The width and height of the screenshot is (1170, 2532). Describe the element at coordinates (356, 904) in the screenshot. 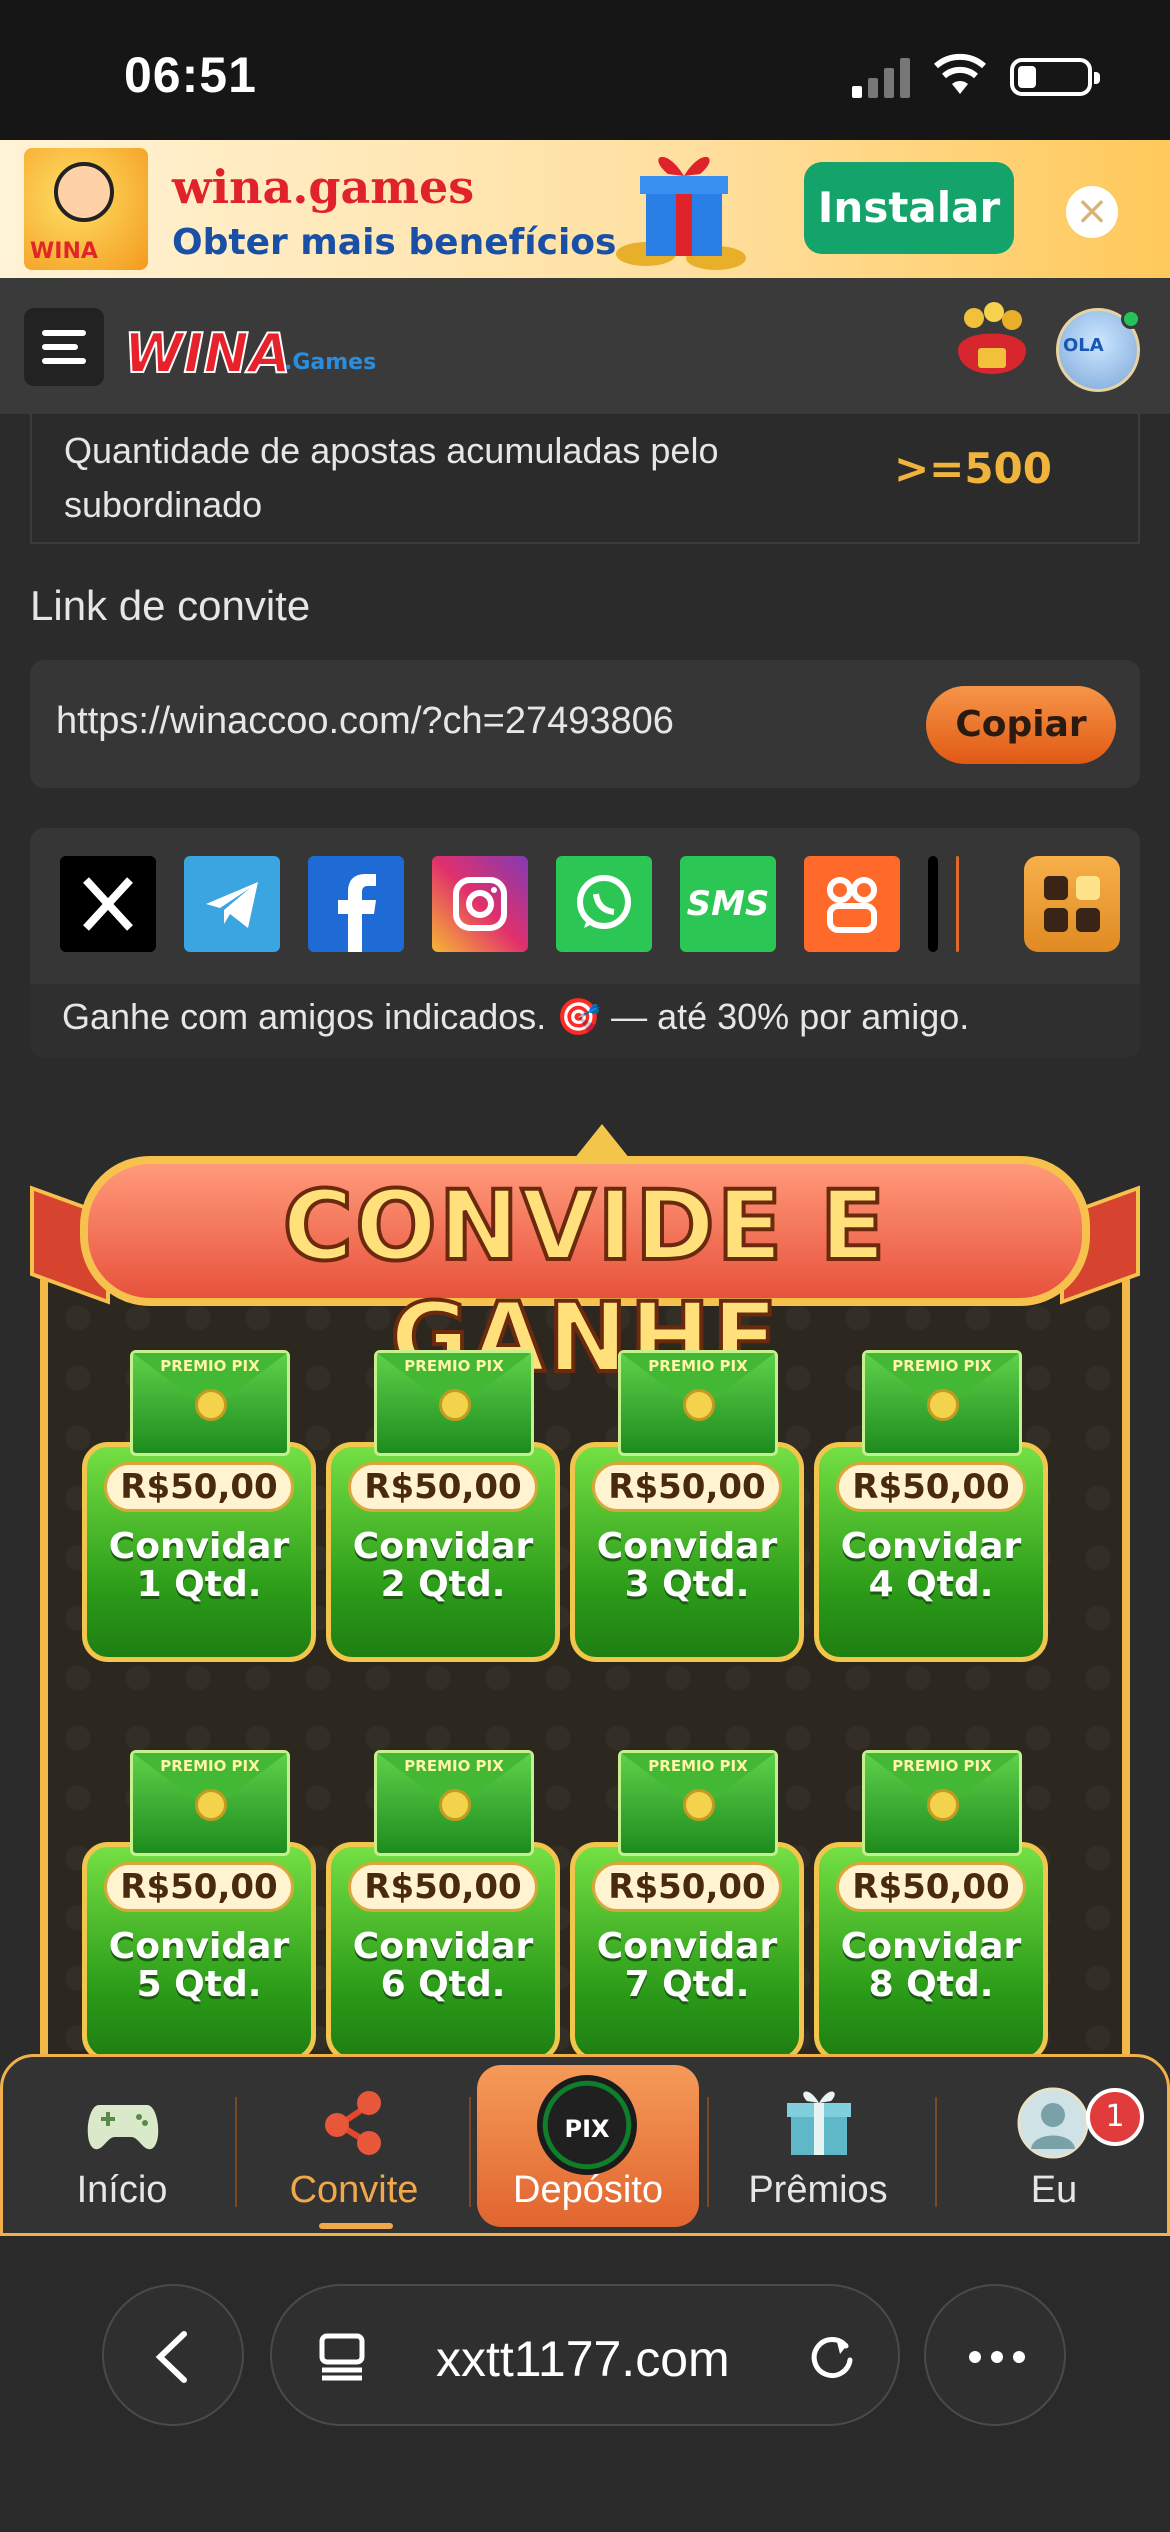

I see `facebook-icon` at that location.